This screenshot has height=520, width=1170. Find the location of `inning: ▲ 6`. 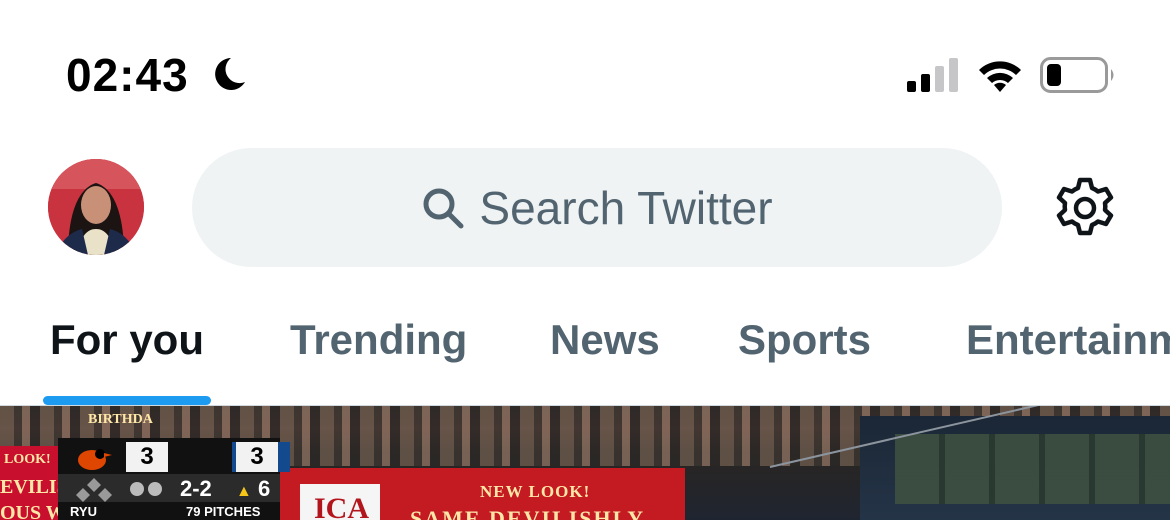

inning: ▲ 6 is located at coordinates (253, 489).